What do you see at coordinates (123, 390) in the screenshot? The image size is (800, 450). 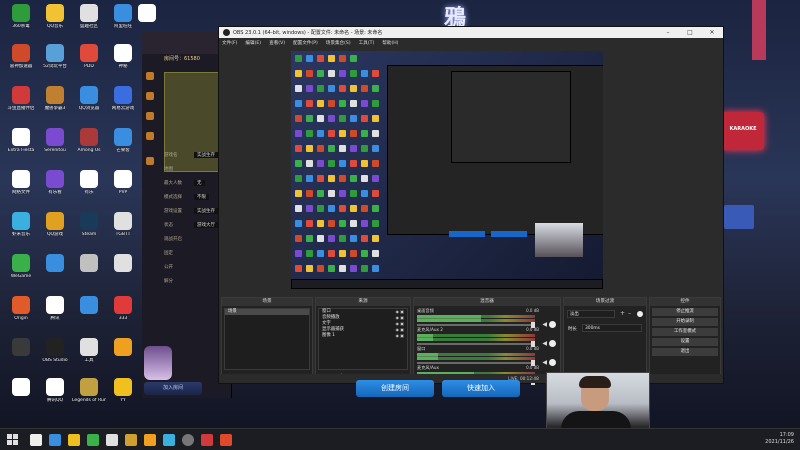 I see `desktop-icon: YY` at bounding box center [123, 390].